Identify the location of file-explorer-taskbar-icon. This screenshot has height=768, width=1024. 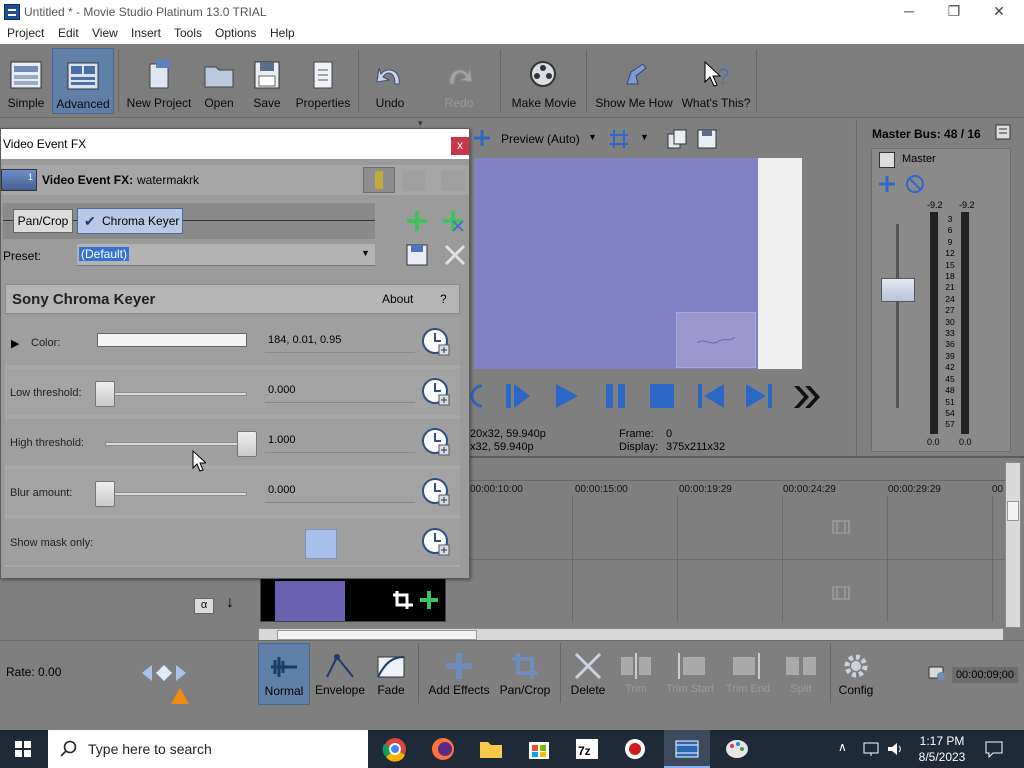
(491, 749).